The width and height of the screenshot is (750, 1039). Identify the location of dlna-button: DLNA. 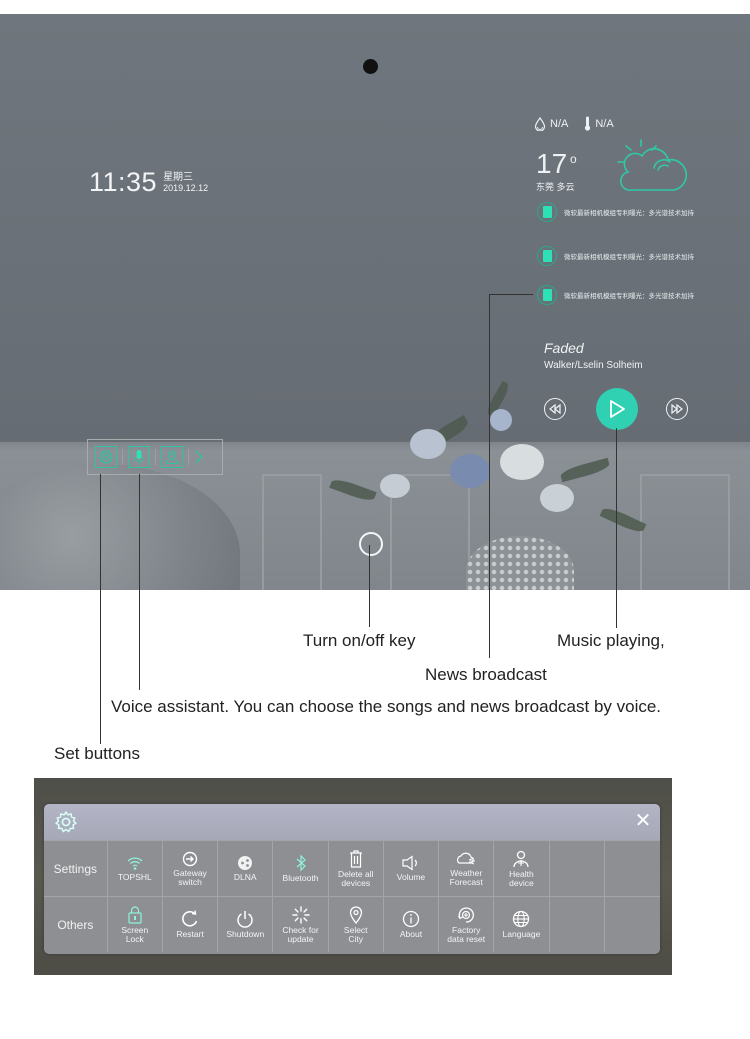
(246, 868).